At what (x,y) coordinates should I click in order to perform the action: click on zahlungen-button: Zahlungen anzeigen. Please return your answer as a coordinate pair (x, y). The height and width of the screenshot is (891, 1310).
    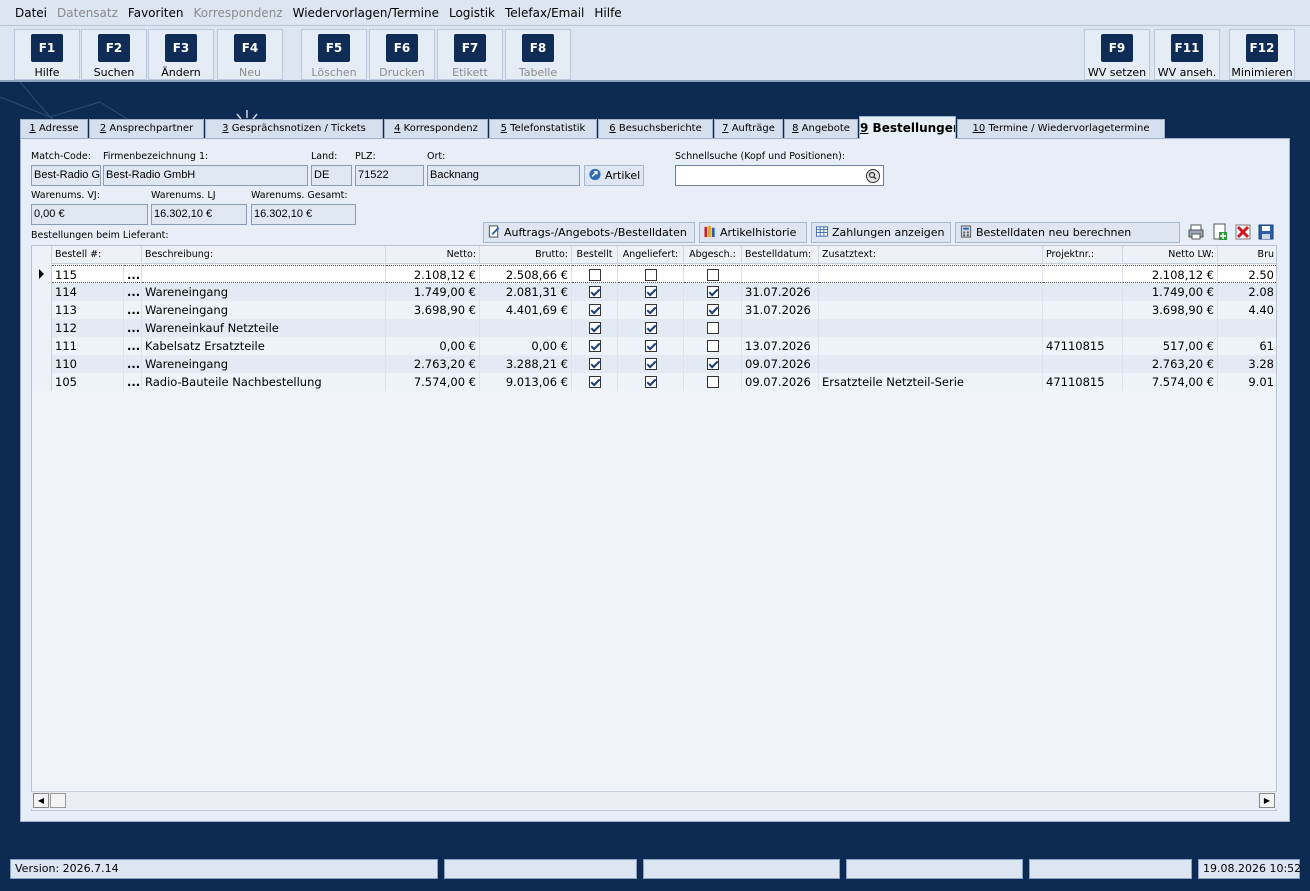
    Looking at the image, I should click on (881, 232).